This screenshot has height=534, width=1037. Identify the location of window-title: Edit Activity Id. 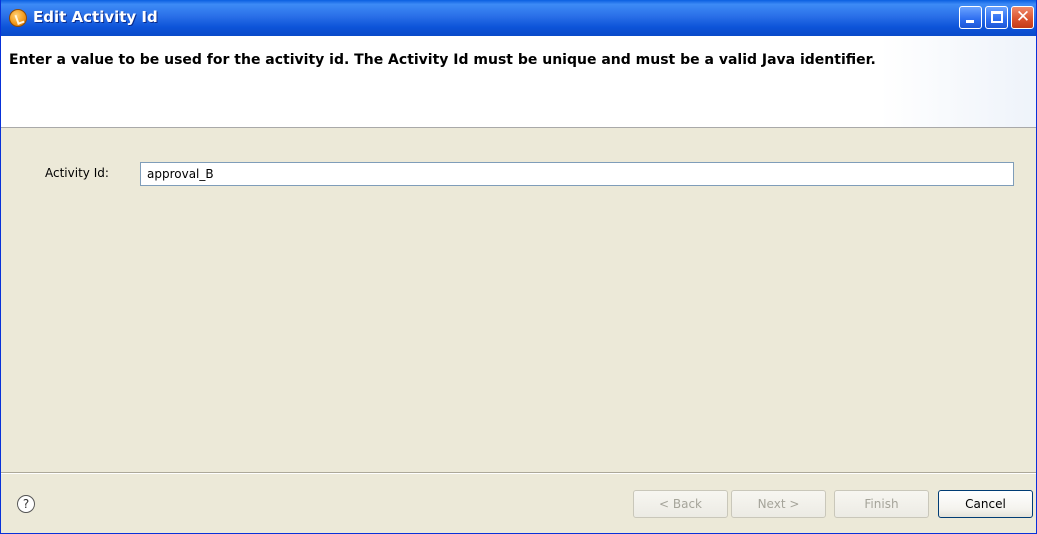
(95, 17).